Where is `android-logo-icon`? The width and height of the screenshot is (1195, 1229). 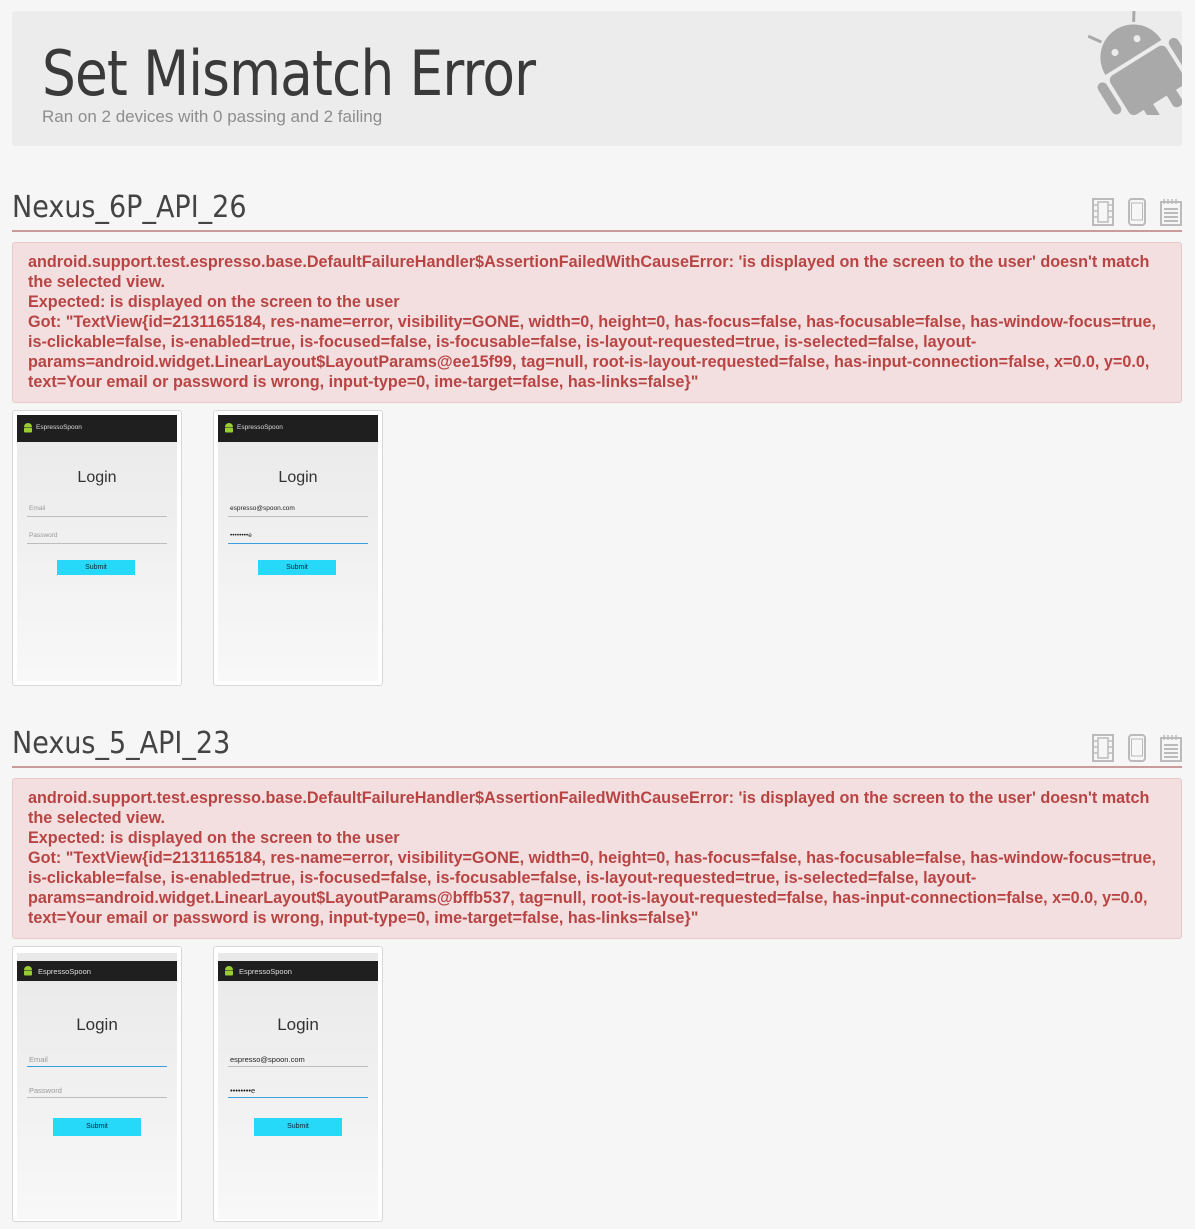
android-logo-icon is located at coordinates (1134, 63).